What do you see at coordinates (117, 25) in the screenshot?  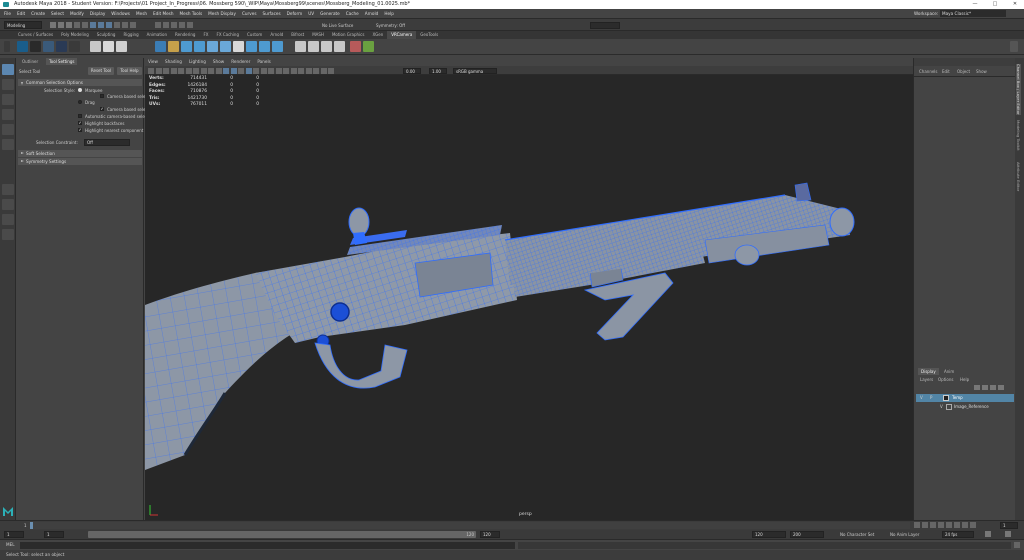 I see `snap-grid-icon` at bounding box center [117, 25].